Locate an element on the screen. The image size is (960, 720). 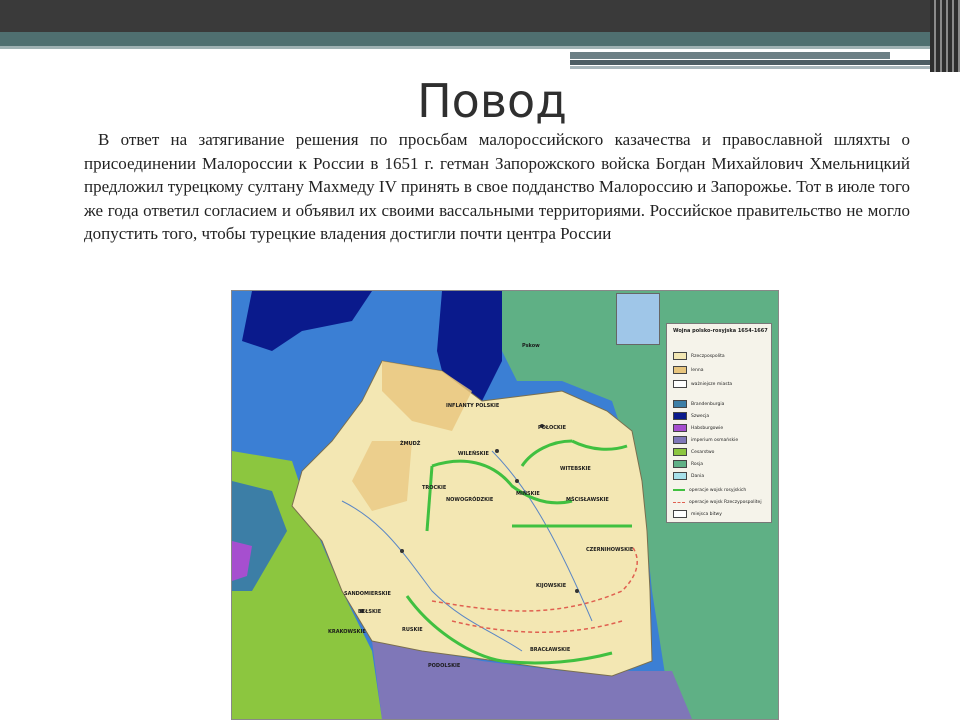
decor-right-stripes is located at coordinates (945, 36).